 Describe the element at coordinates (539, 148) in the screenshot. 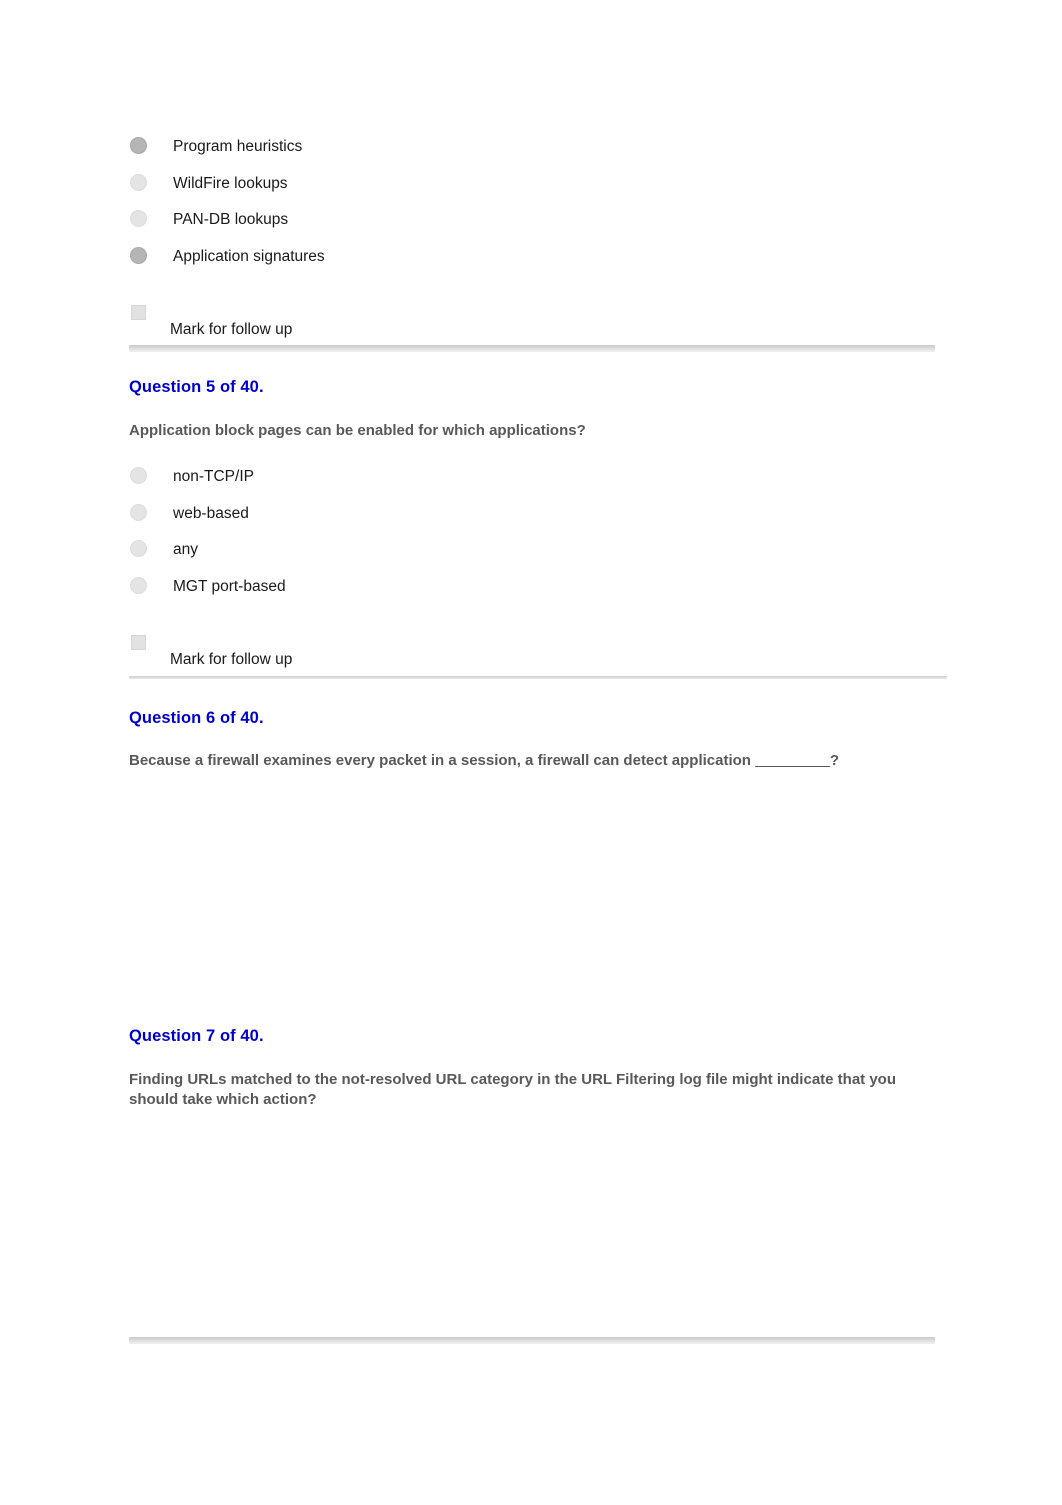

I see `option-row: Program heuristics` at that location.